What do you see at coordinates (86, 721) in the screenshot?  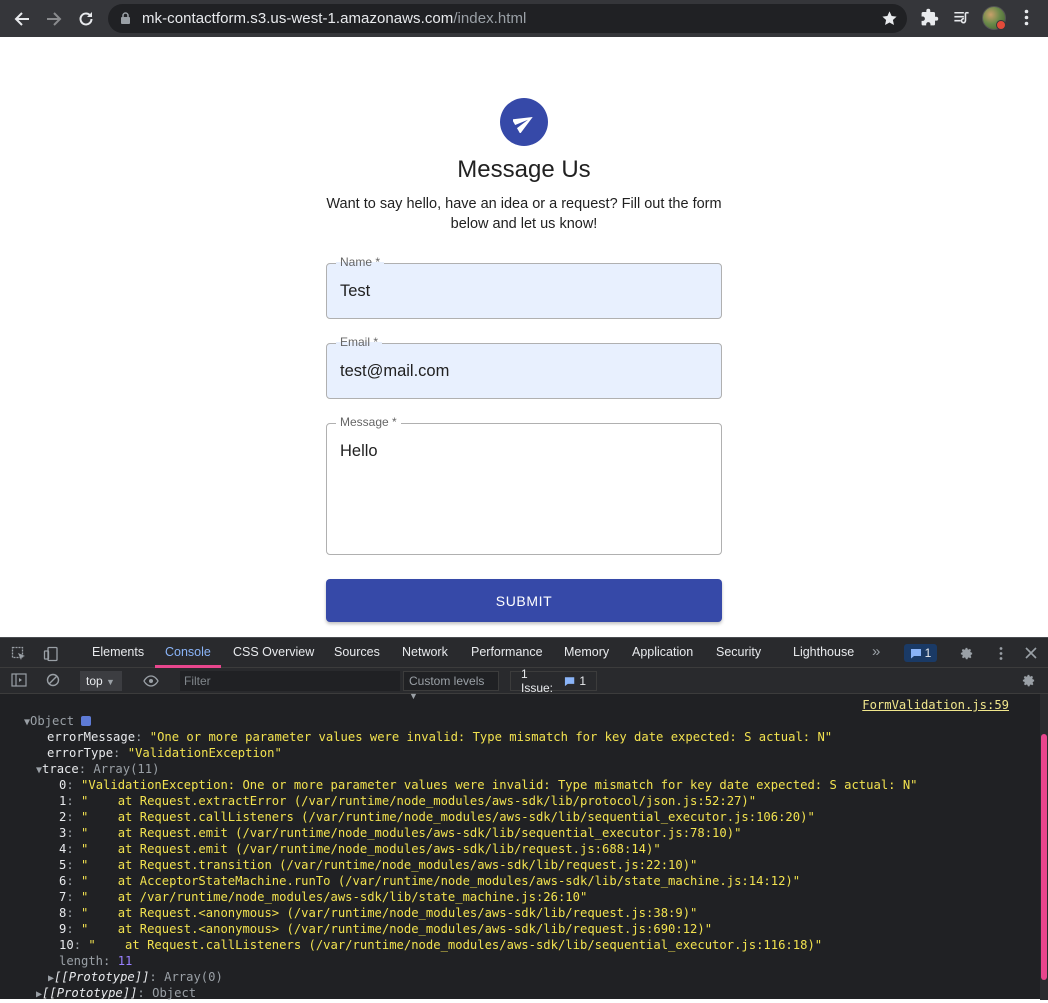 I see `info-badge-icon` at bounding box center [86, 721].